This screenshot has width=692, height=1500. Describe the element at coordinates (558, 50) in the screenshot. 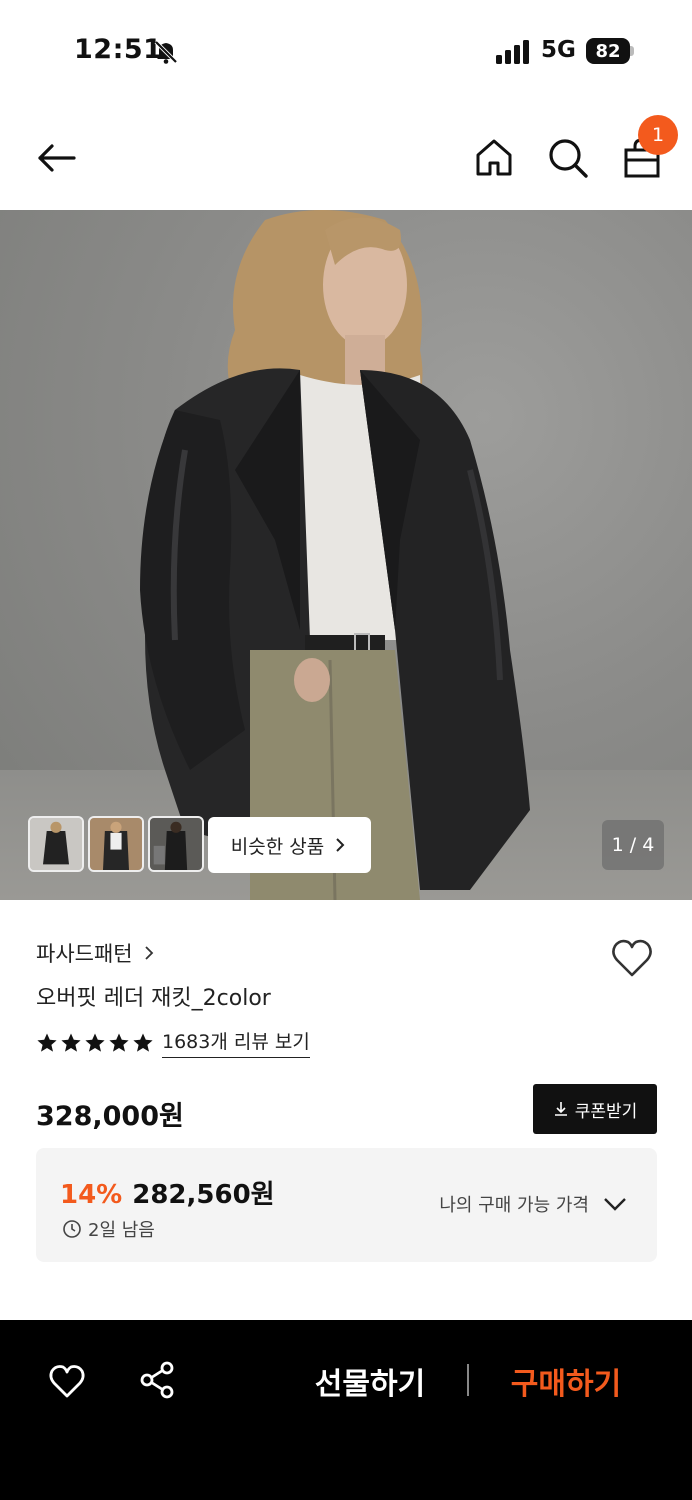

I see `network-label: 5G` at that location.